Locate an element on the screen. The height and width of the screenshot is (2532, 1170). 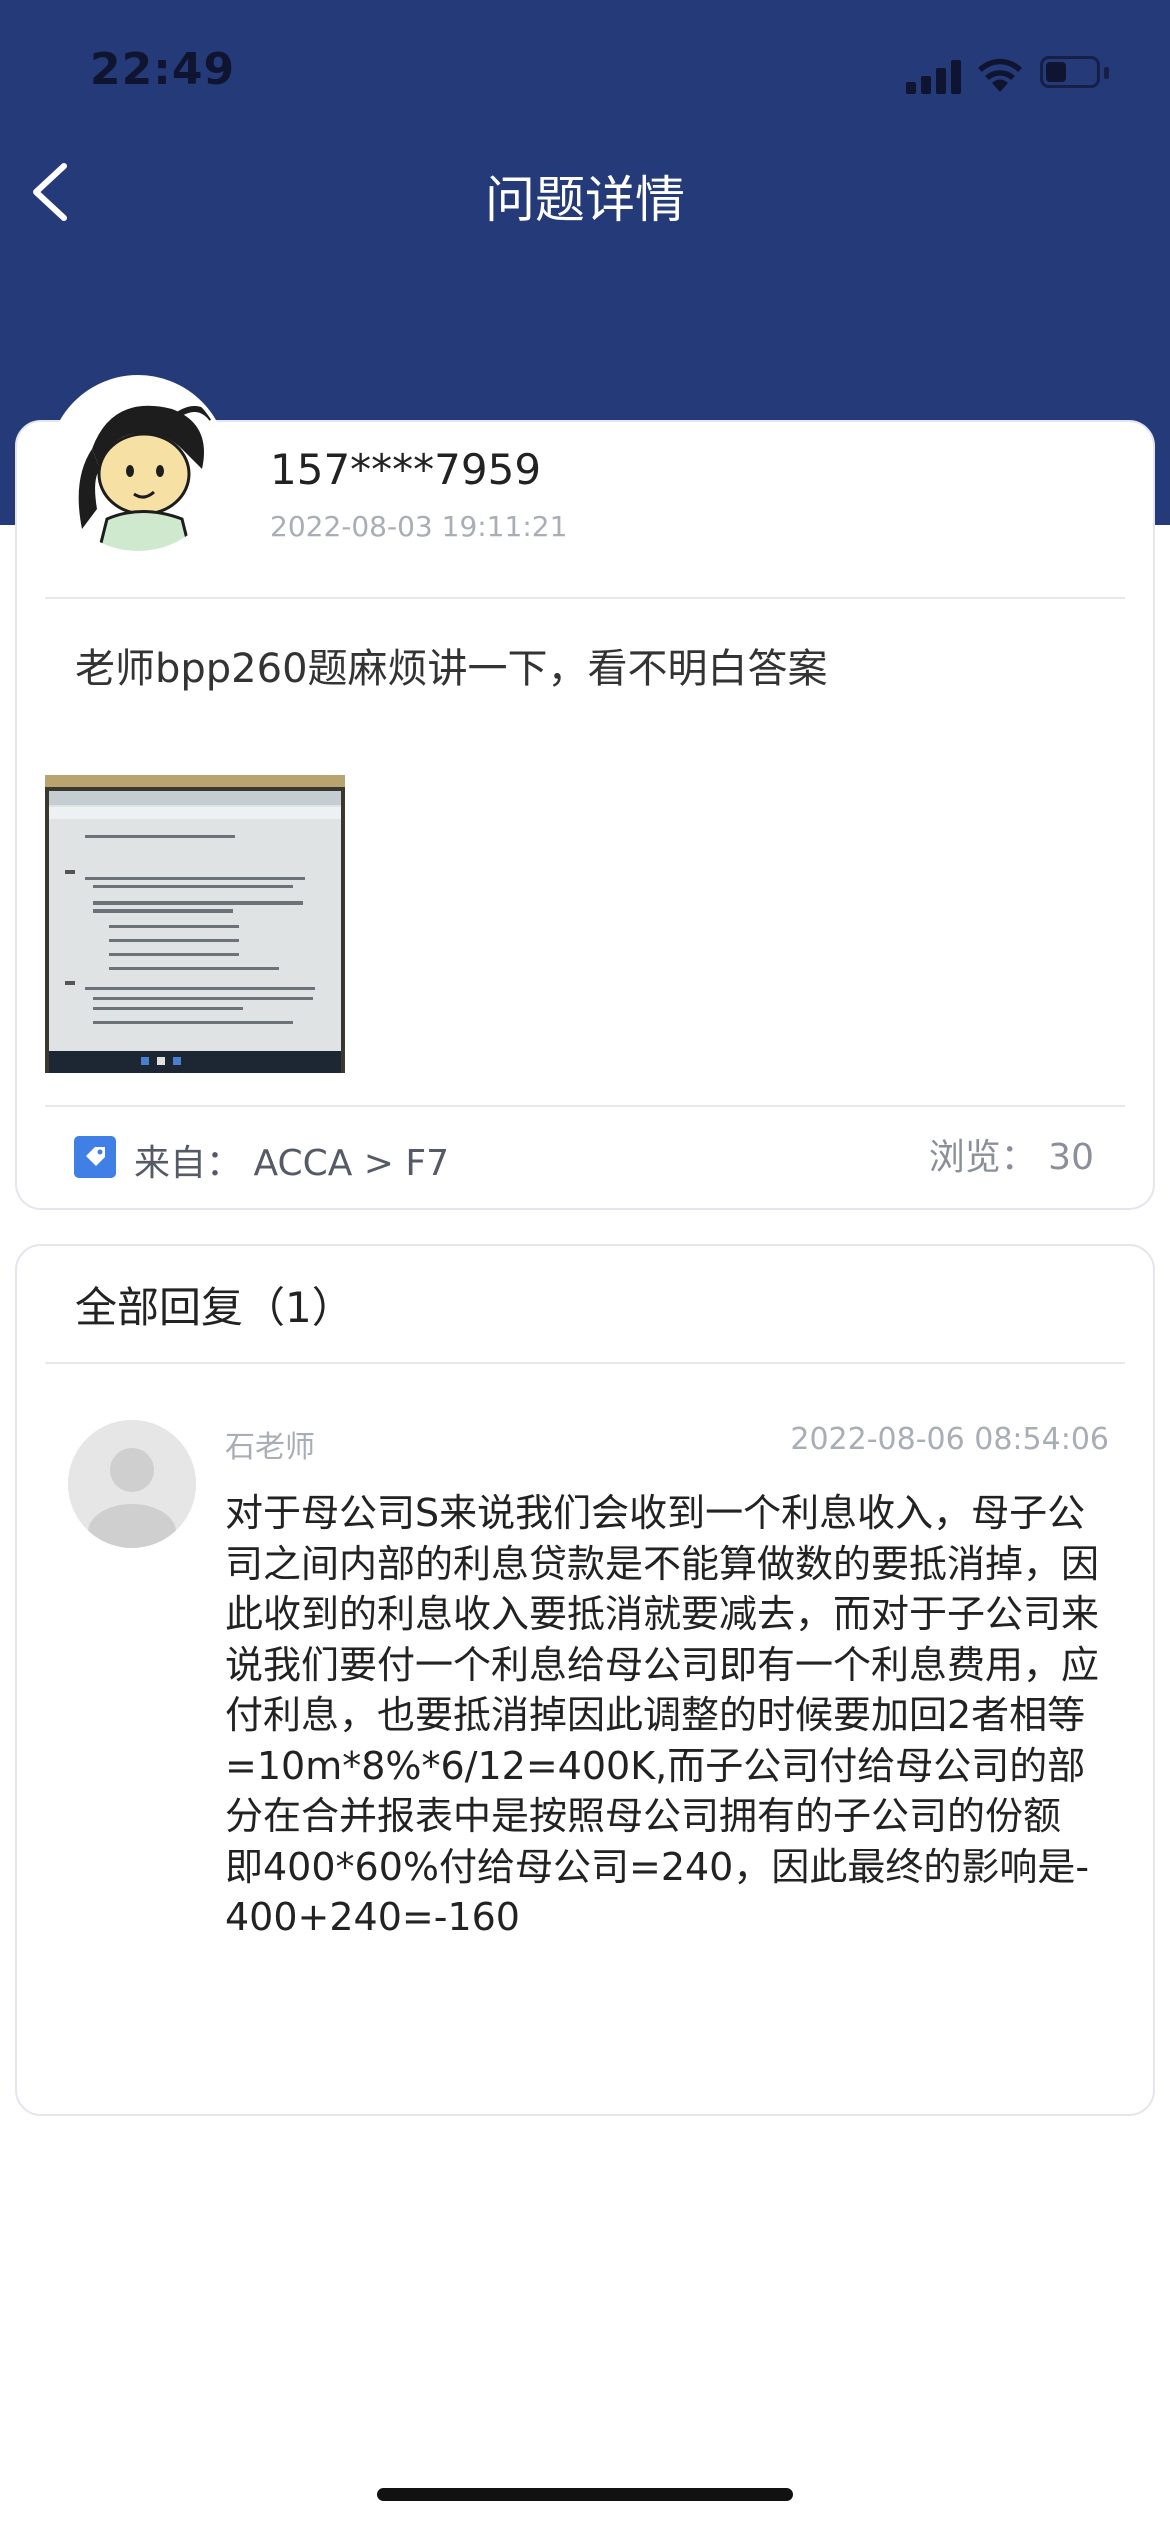
wifi-icon is located at coordinates (1000, 75).